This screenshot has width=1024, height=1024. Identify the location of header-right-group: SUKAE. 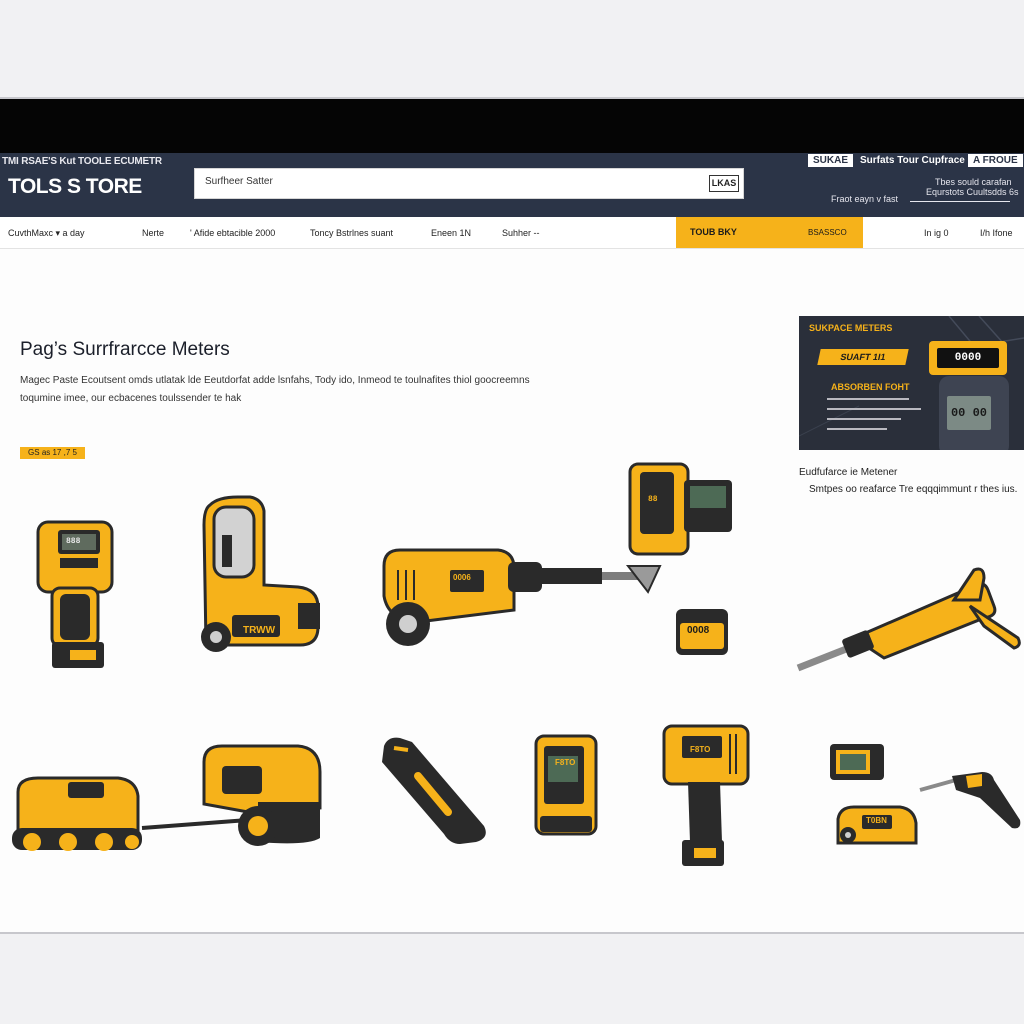
(831, 160).